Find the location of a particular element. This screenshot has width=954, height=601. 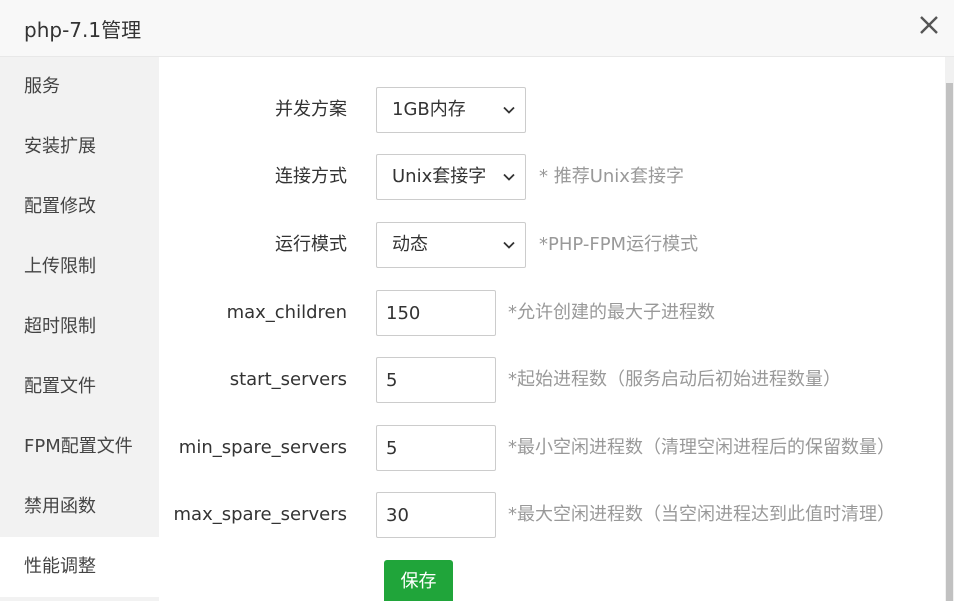

min-spare-servers-hint: *最小空闲进程数（清理空闲进程后的保留数量） is located at coordinates (701, 447).